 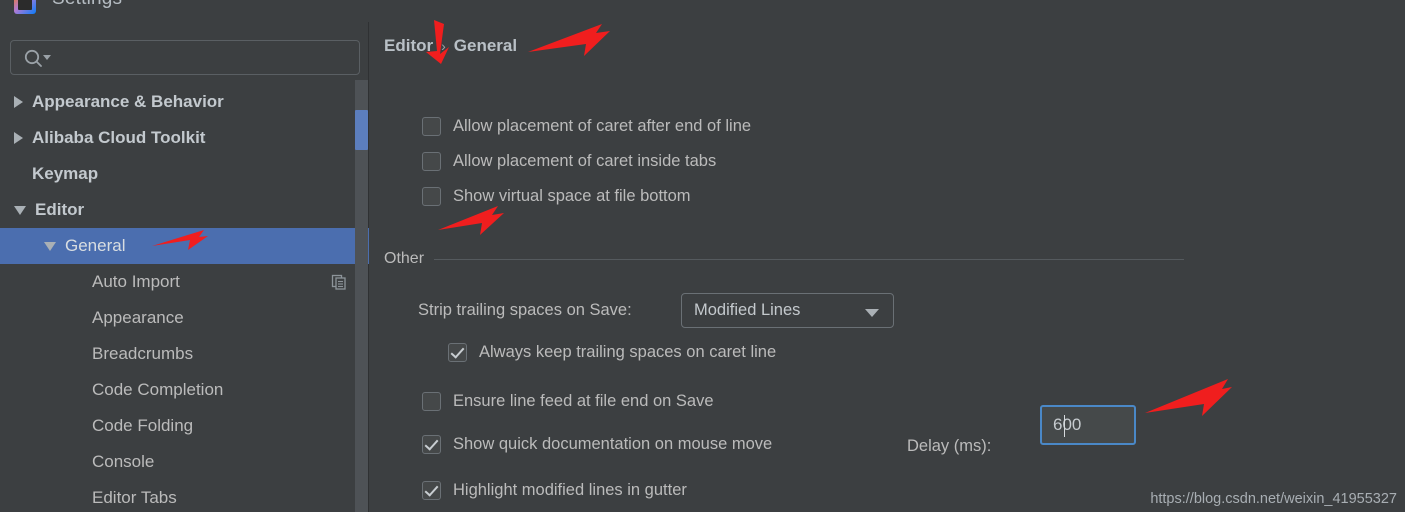 I want to click on search-box, so click(x=185, y=58).